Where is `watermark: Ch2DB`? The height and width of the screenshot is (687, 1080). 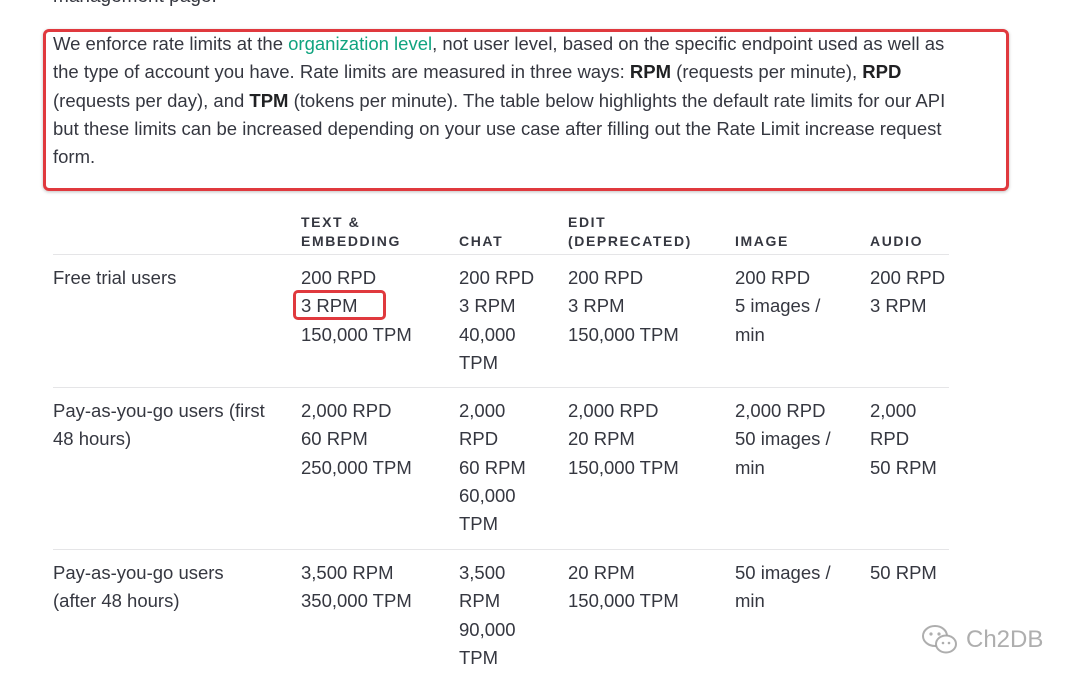 watermark: Ch2DB is located at coordinates (981, 640).